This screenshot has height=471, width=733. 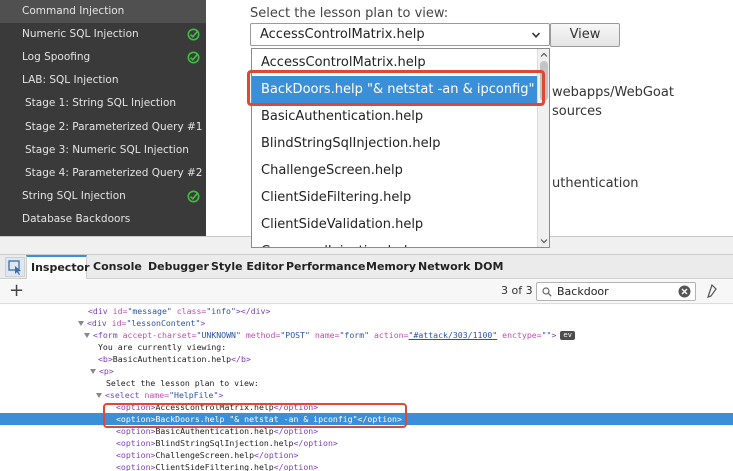 I want to click on sidebar-item-numeric-sql-injection: Numeric SQL Injection, so click(x=103, y=34).